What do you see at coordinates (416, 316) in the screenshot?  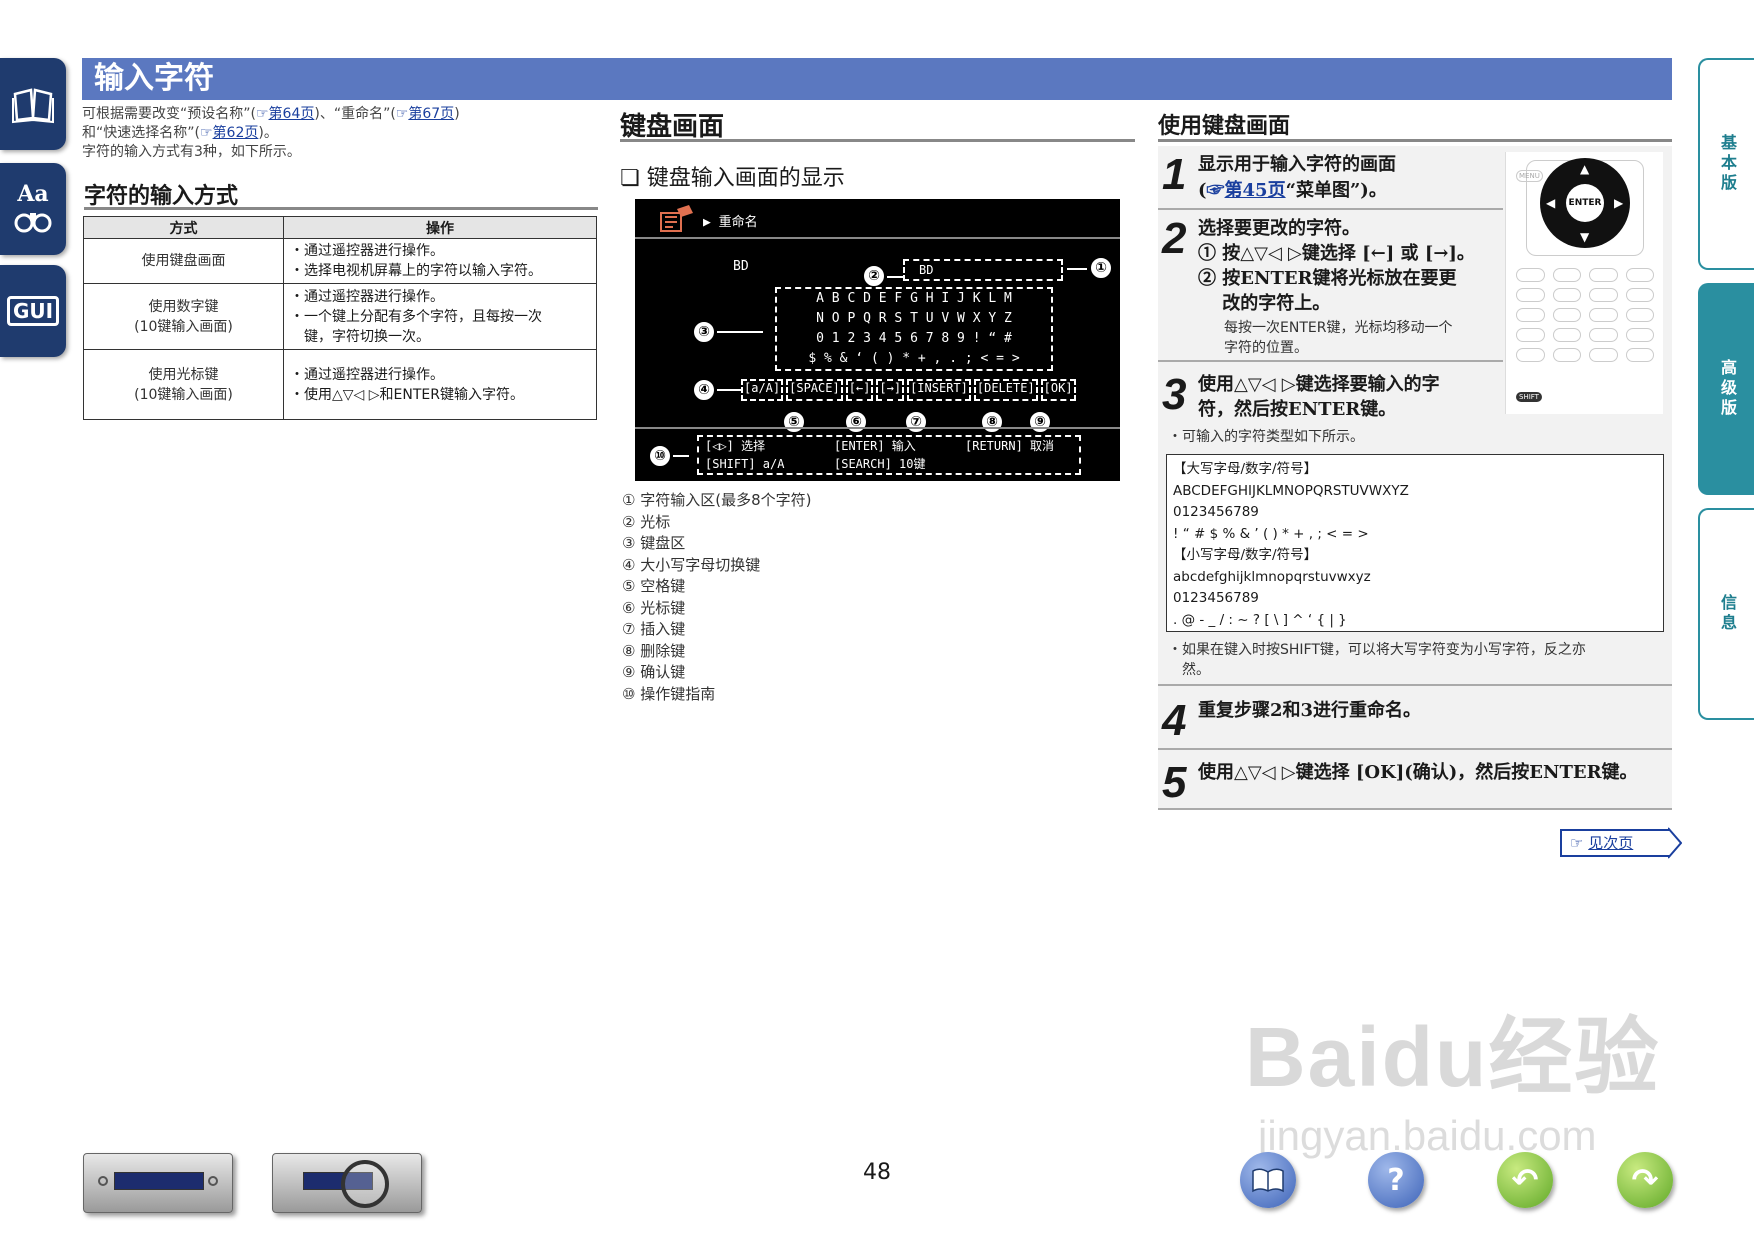 I see `op-line: ・一个键上分配有多个字符，且每按一次` at bounding box center [416, 316].